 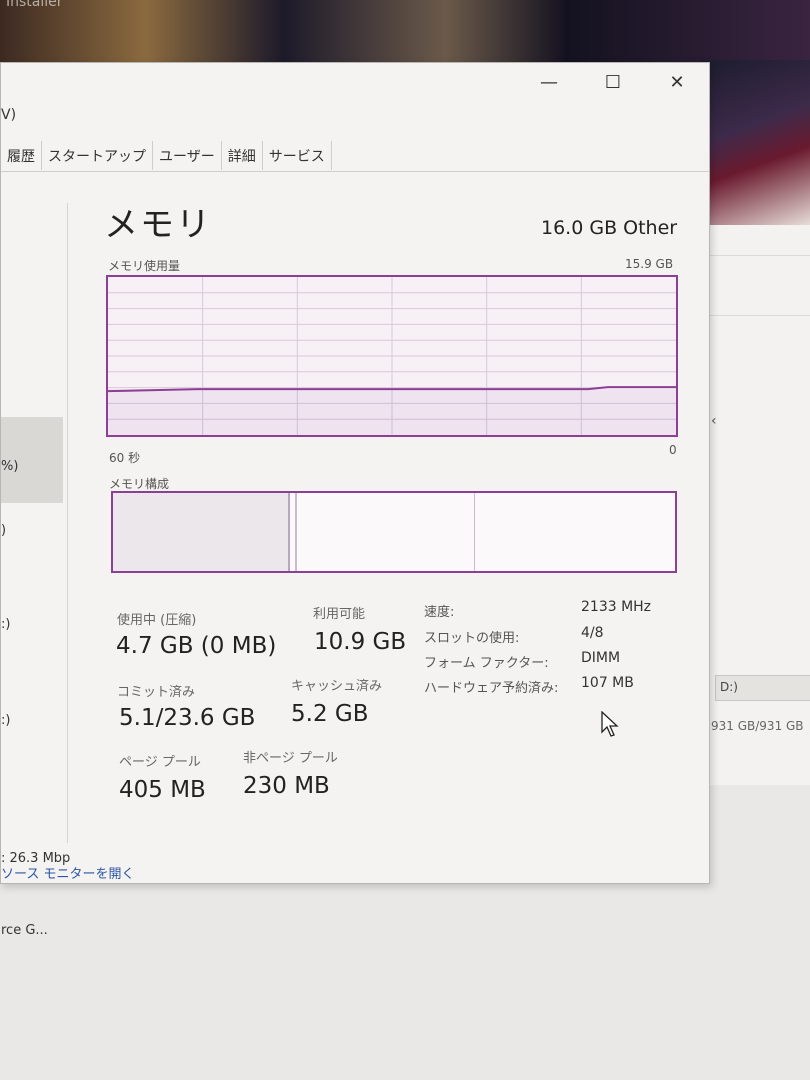 I want to click on minimize-icon: —, so click(x=549, y=82).